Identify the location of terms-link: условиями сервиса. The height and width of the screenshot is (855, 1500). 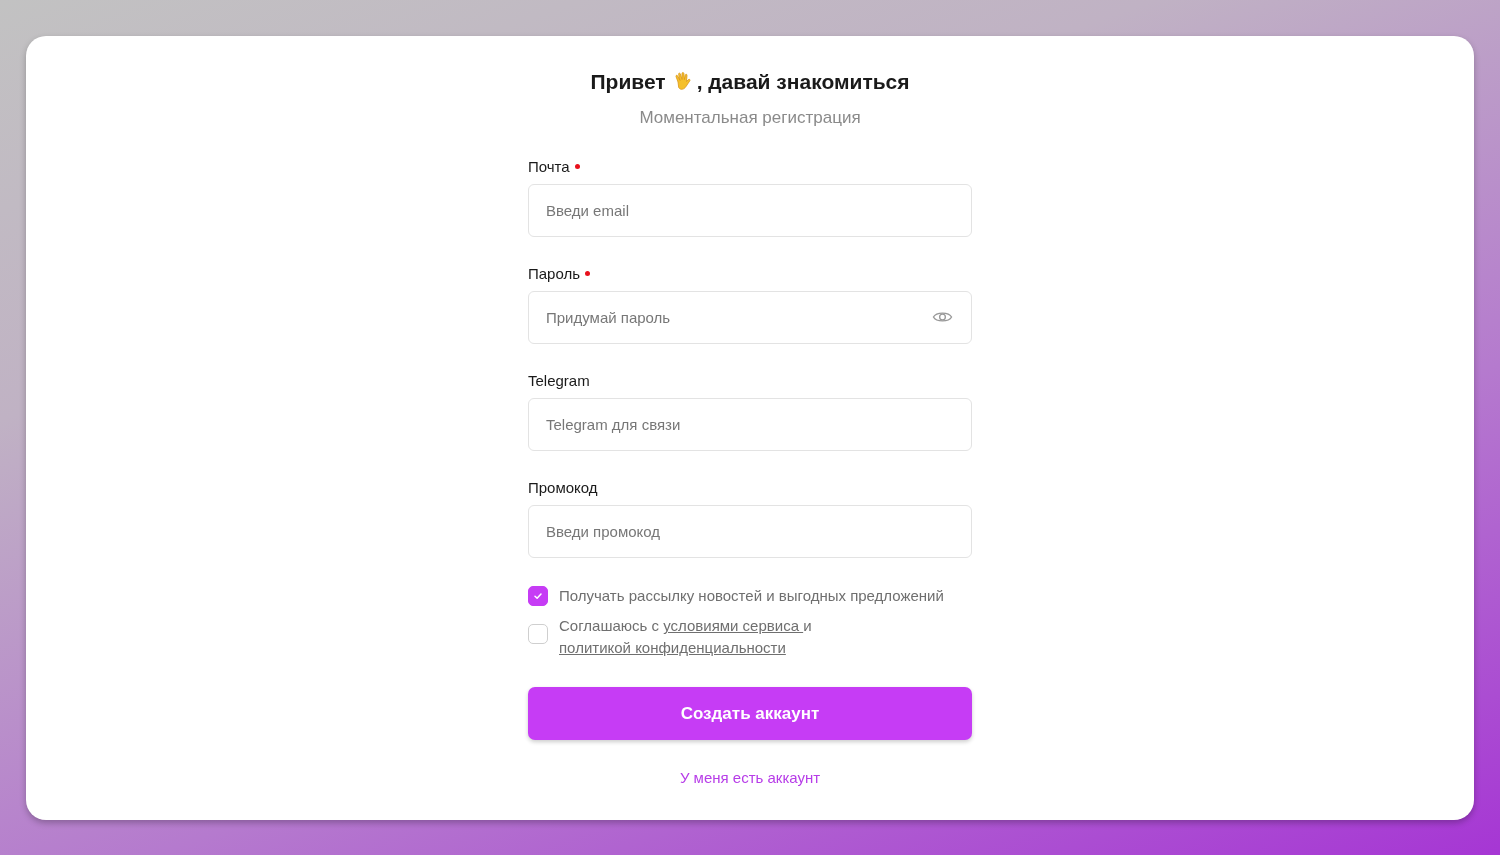
(733, 625).